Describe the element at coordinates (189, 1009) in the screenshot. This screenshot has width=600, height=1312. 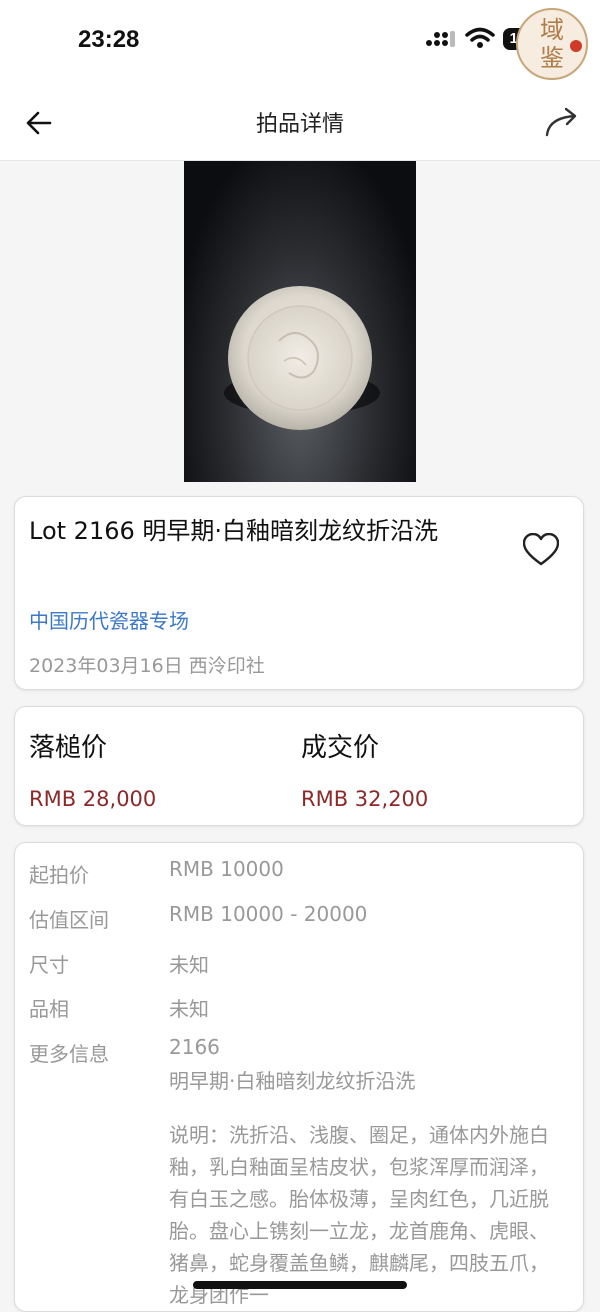
I see `condition-value: 未知` at that location.